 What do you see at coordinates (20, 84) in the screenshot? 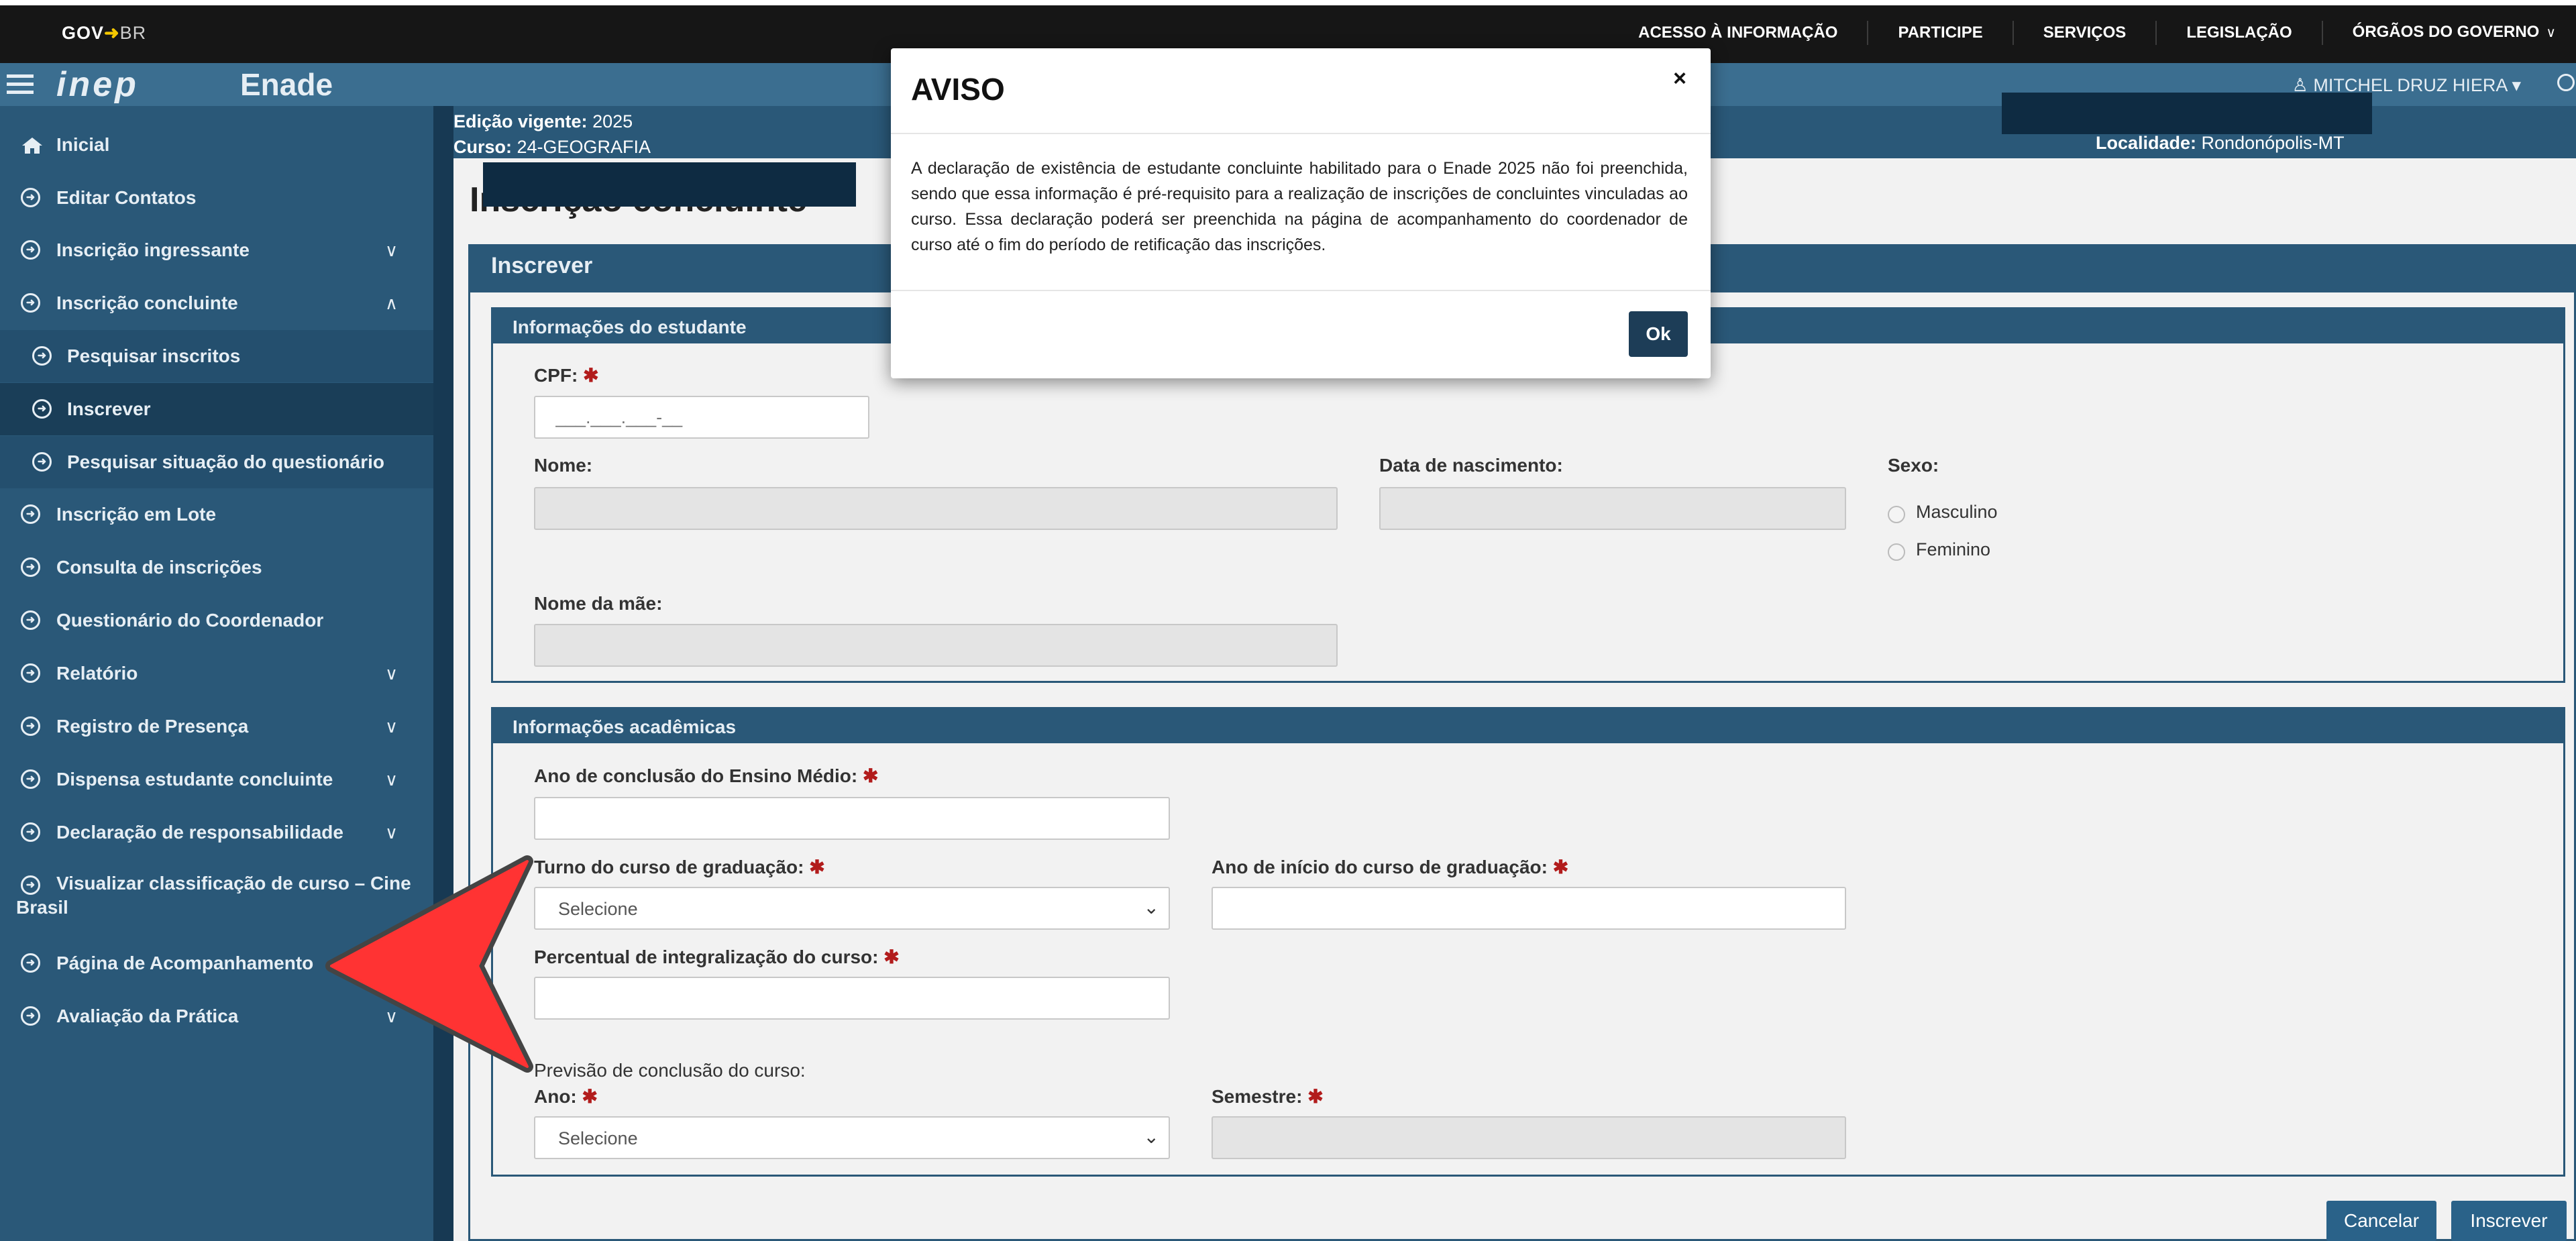
I see `menu-icon` at bounding box center [20, 84].